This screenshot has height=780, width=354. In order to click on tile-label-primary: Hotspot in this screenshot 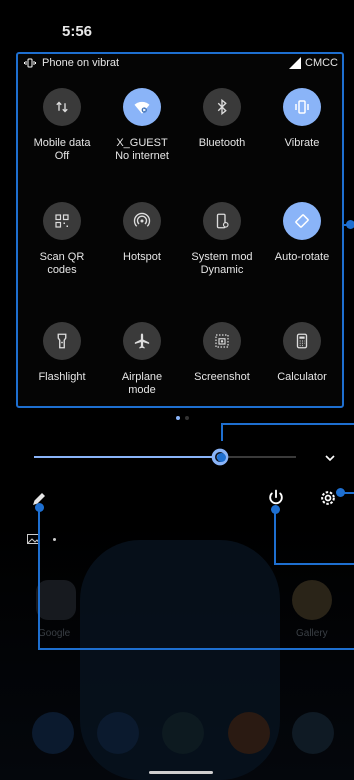, I will do `click(142, 257)`.